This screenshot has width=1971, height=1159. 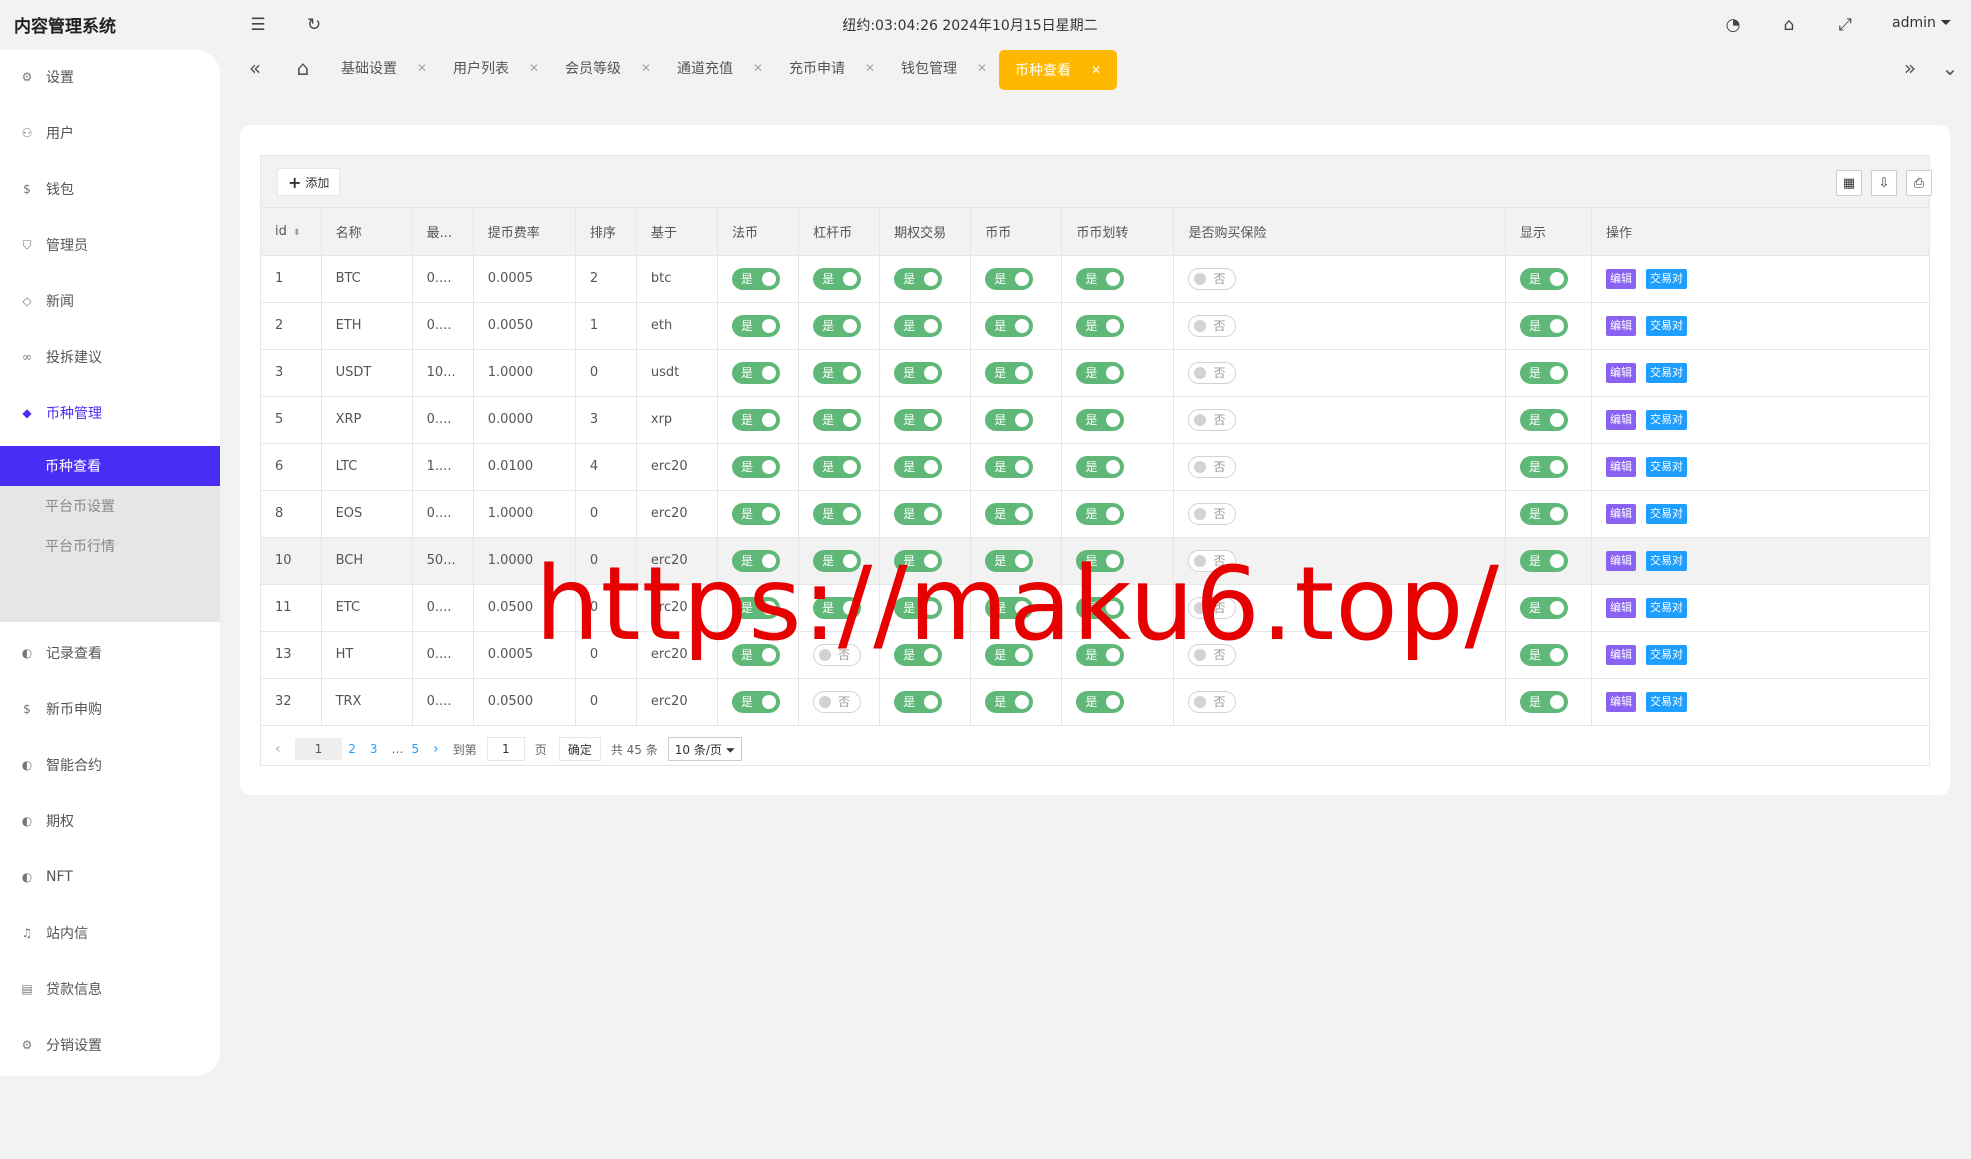 What do you see at coordinates (436, 749) in the screenshot?
I see `next-page-icon: ›` at bounding box center [436, 749].